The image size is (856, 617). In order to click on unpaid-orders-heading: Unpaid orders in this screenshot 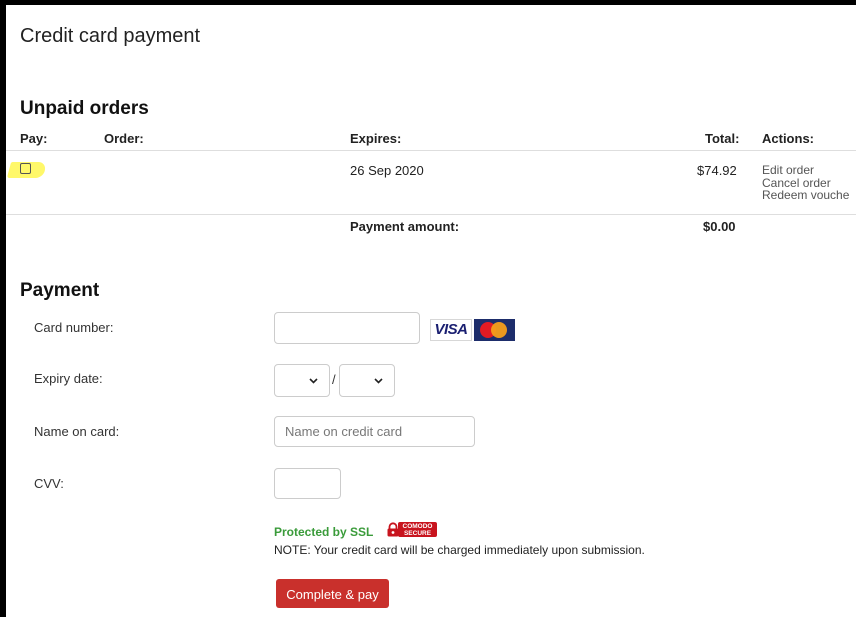, I will do `click(84, 108)`.